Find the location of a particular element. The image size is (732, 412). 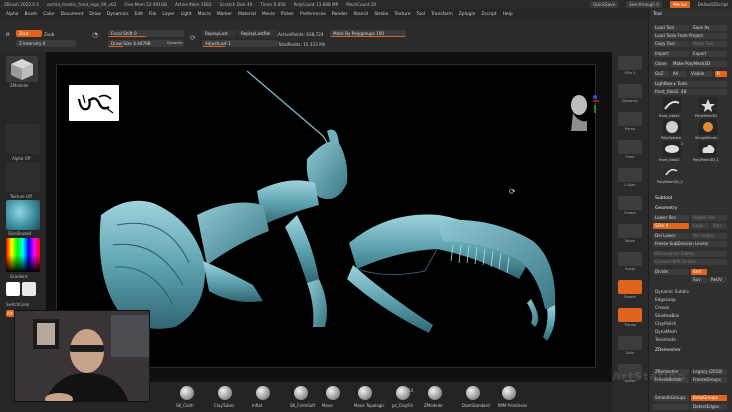

main-color-swatch is located at coordinates (13, 289).